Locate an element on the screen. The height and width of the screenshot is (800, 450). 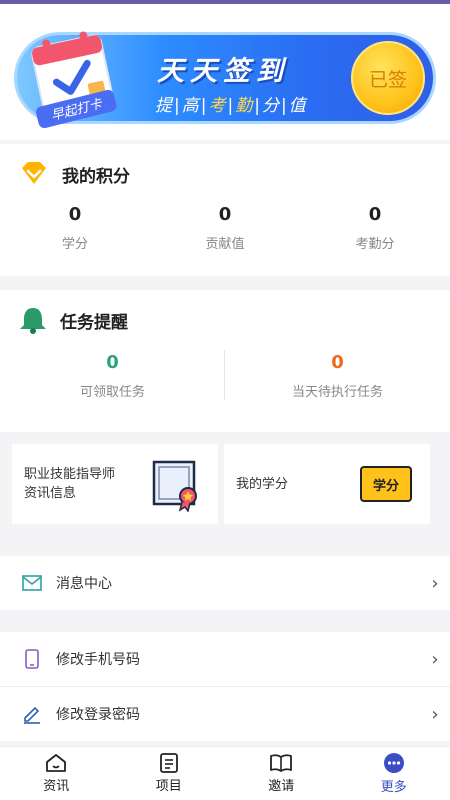
list-icon is located at coordinates (168, 763).